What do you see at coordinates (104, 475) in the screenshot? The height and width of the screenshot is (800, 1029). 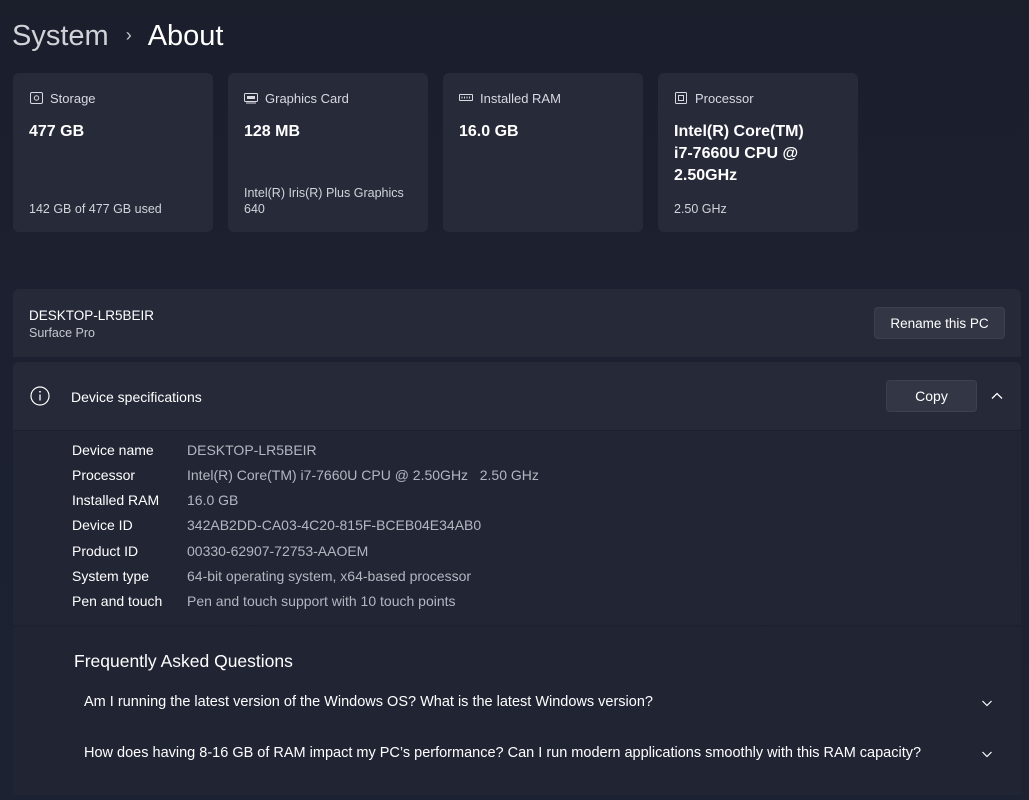 I see `spec-label: Processor` at bounding box center [104, 475].